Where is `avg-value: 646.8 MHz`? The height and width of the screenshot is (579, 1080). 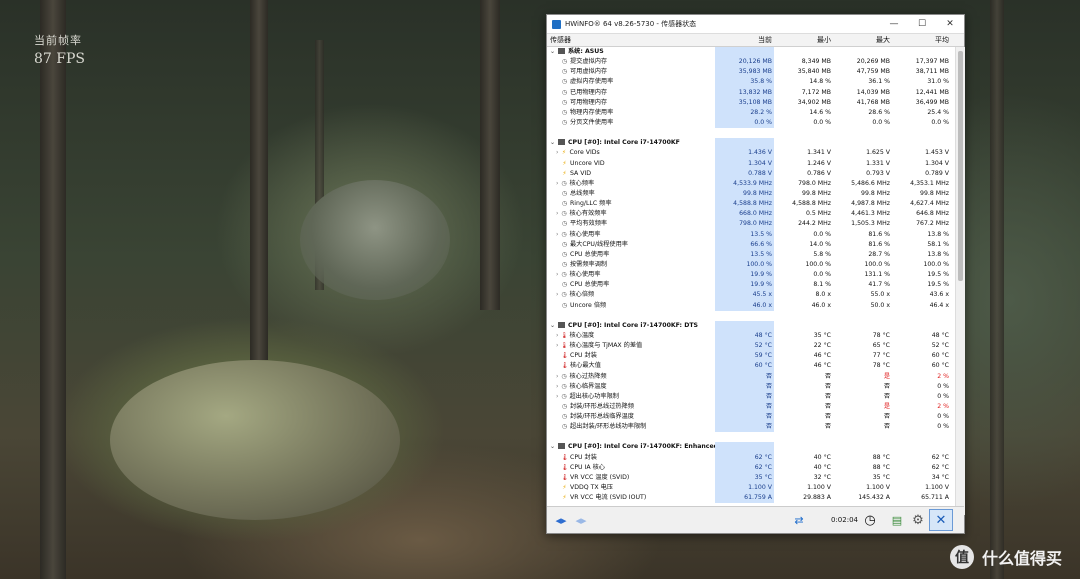
avg-value: 646.8 MHz is located at coordinates (932, 214).